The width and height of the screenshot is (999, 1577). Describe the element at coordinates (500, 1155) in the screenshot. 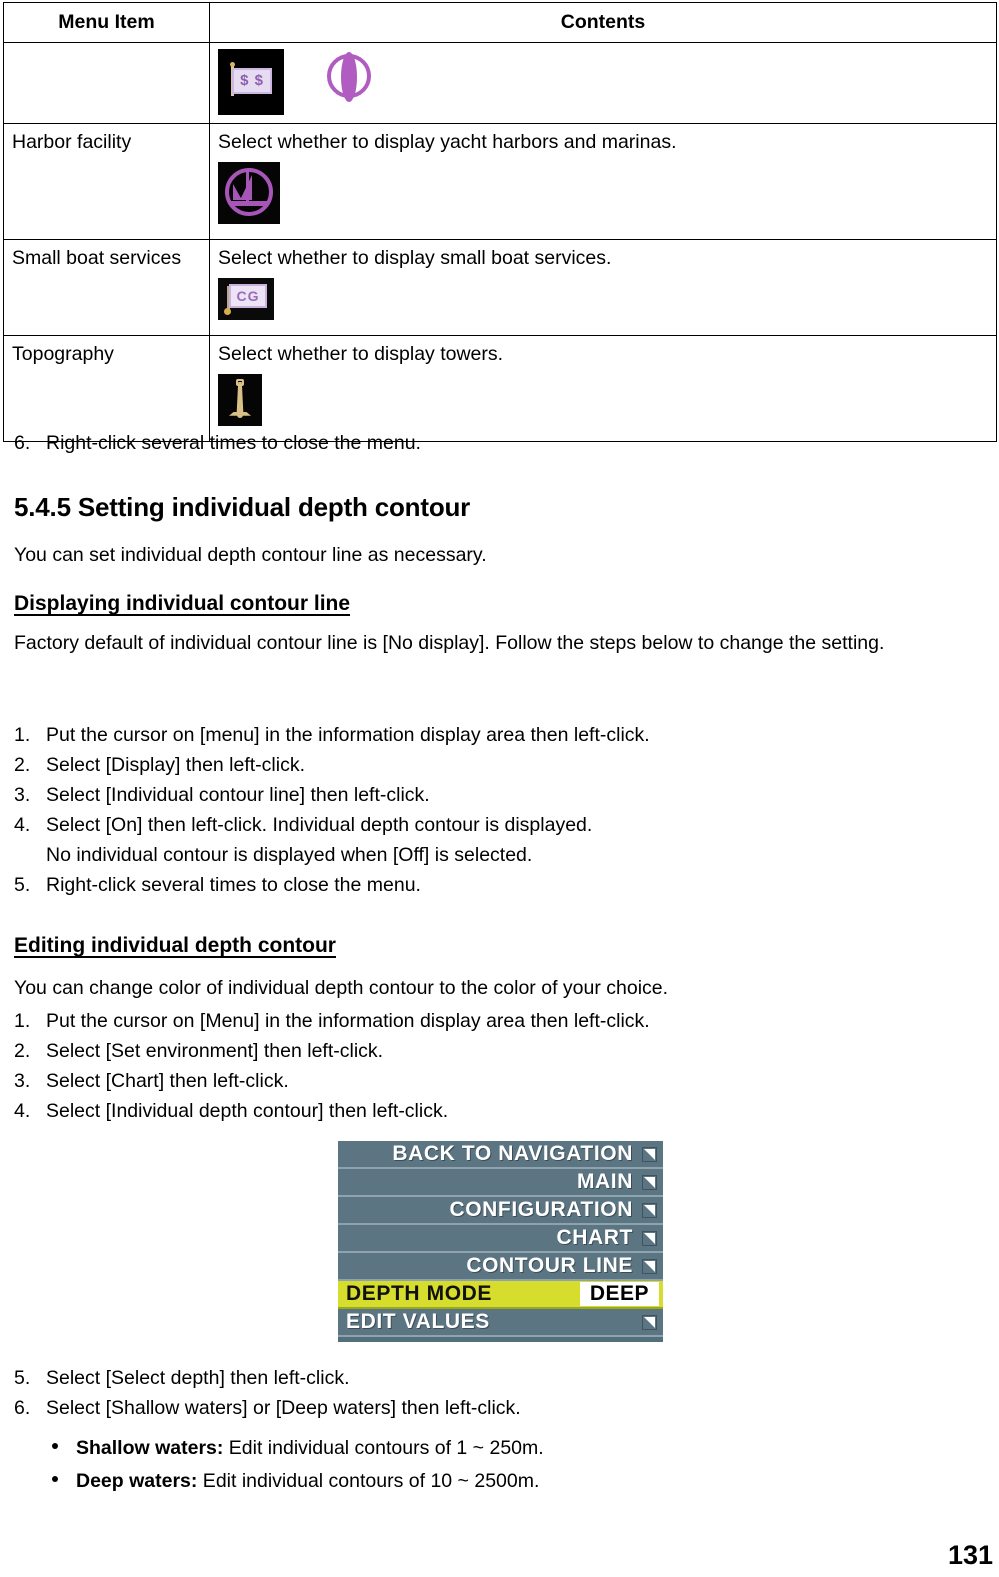

I see `menu-row-back-to-navigation: BACK TO NAVIGATION` at that location.